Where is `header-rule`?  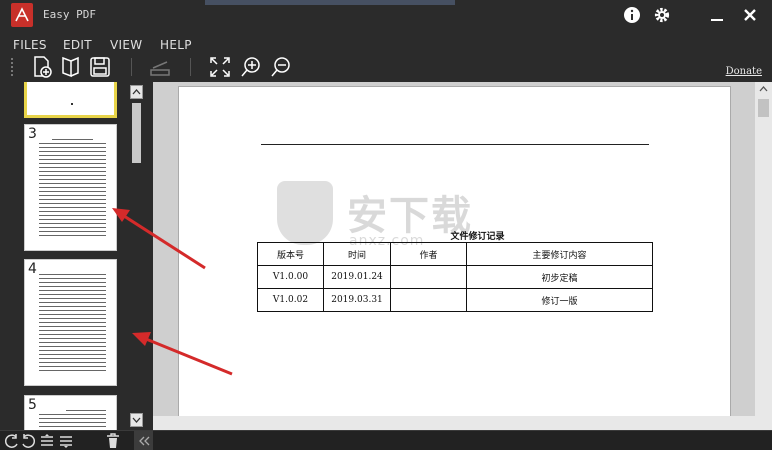
header-rule is located at coordinates (455, 144).